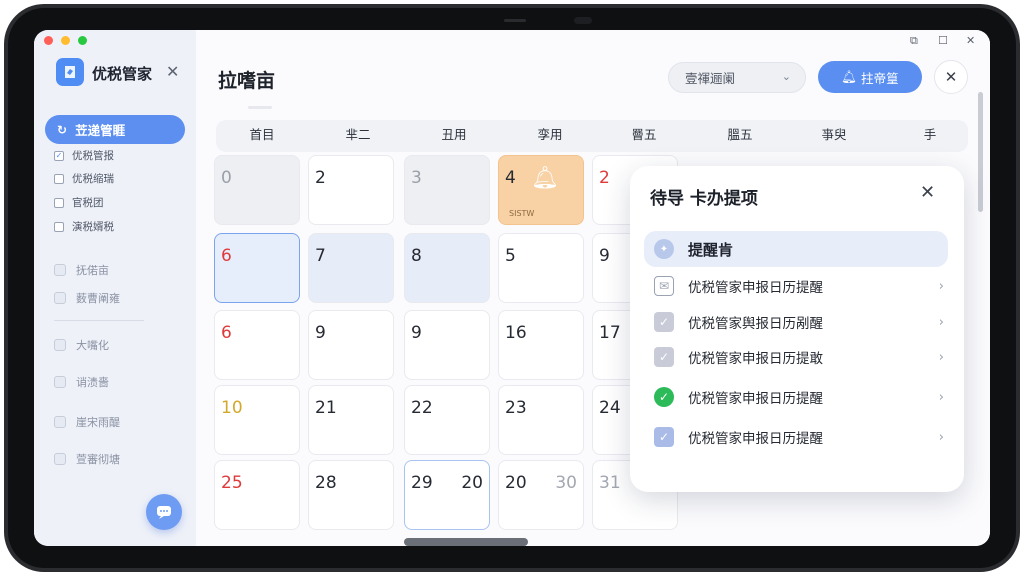 The width and height of the screenshot is (1024, 576). Describe the element at coordinates (799, 286) in the screenshot. I see `popup-list-item: ✉ 优税管家申报日历提醒 ›` at that location.